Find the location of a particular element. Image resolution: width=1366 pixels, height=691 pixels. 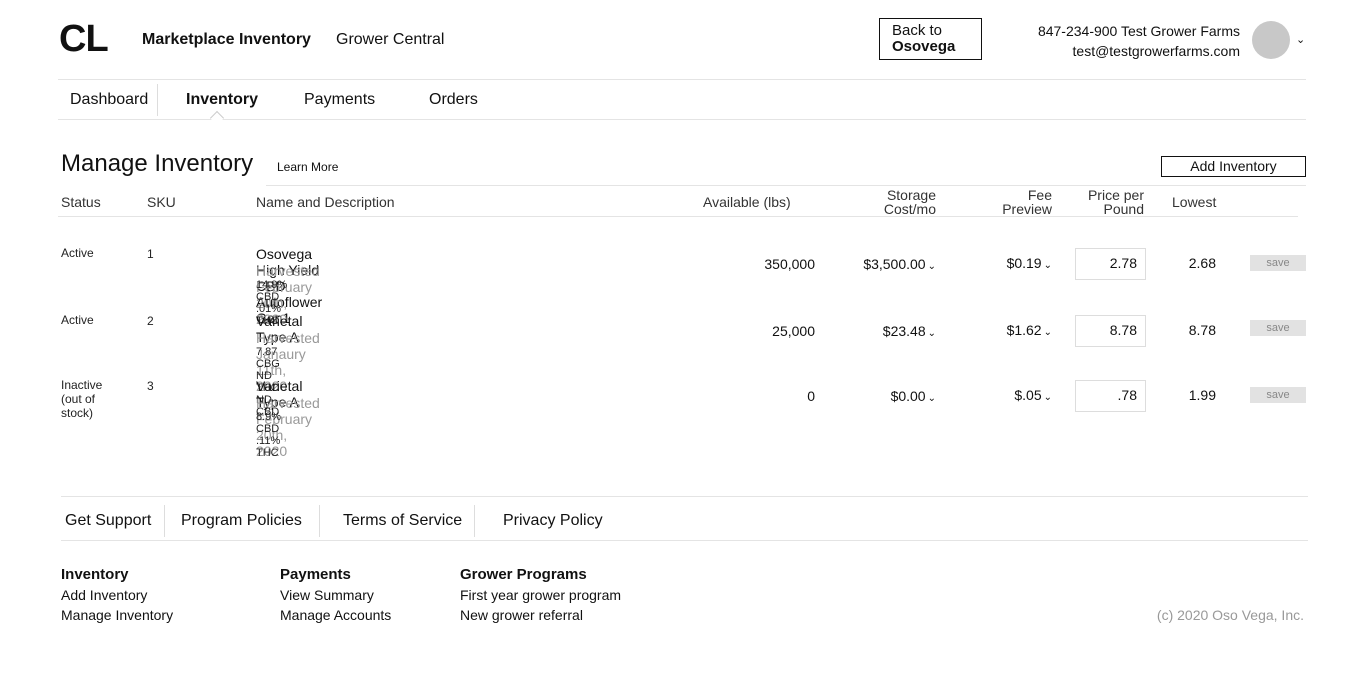

footer-links-divider is located at coordinates (684, 540).